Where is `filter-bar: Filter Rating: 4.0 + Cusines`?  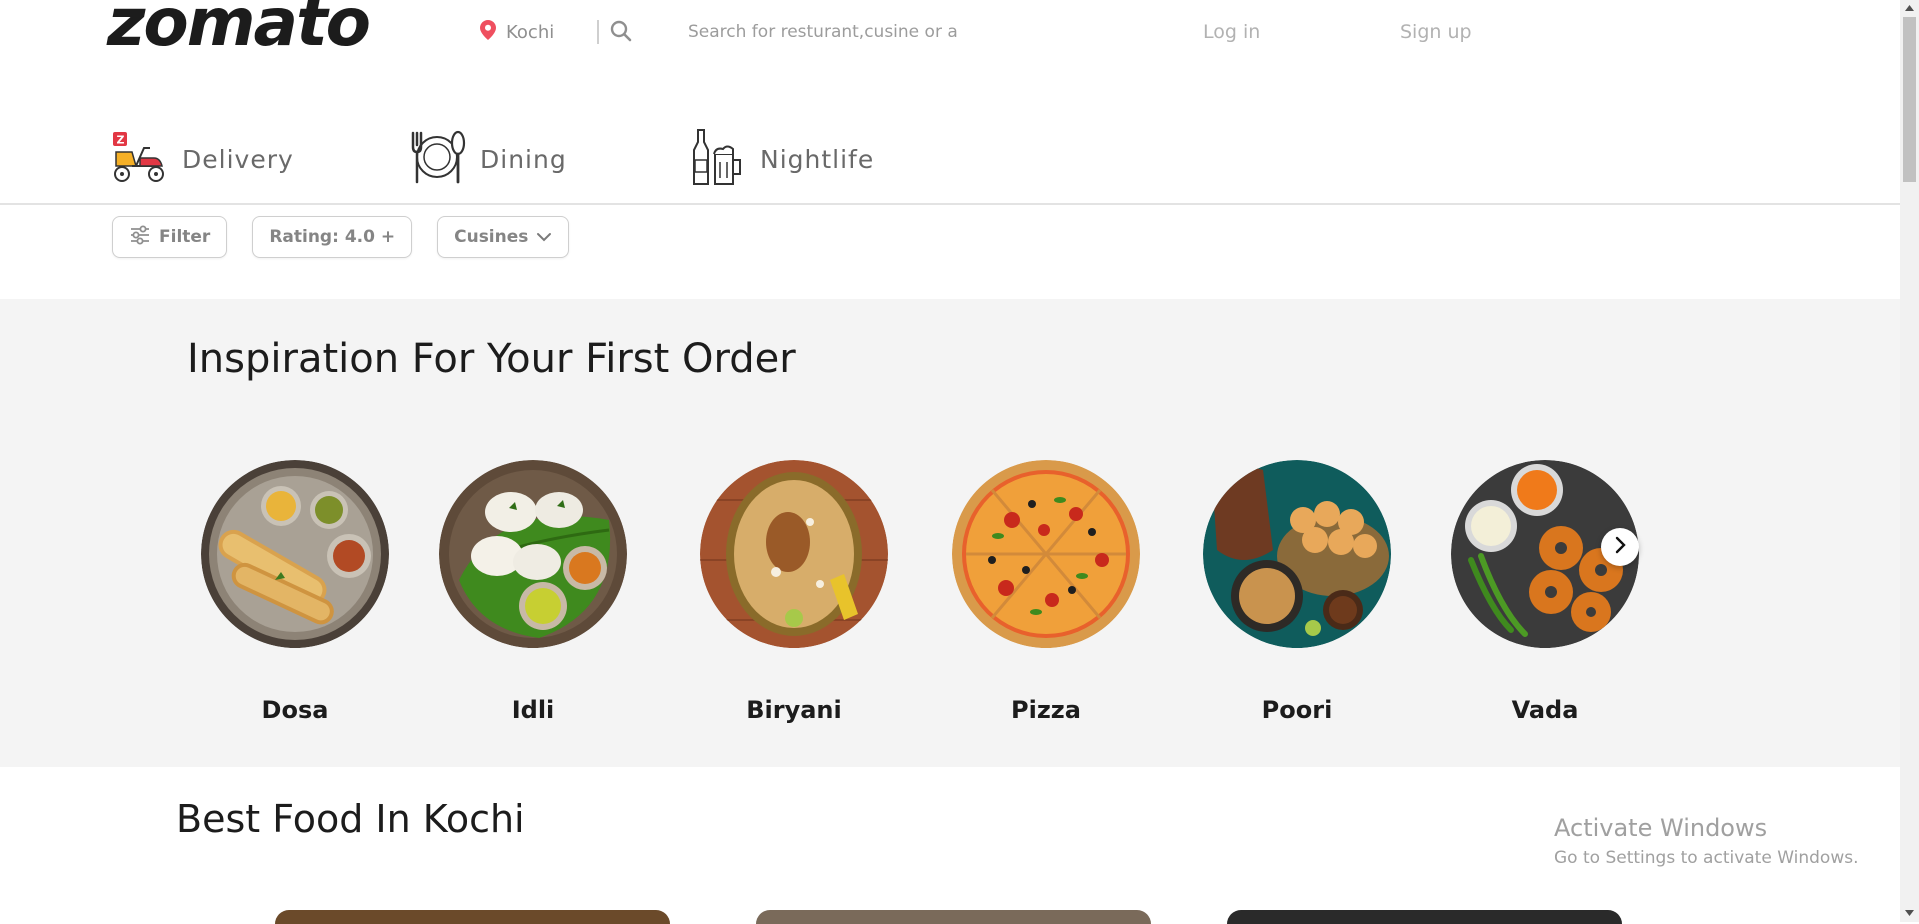
filter-bar: Filter Rating: 4.0 + Cusines is located at coordinates (341, 237).